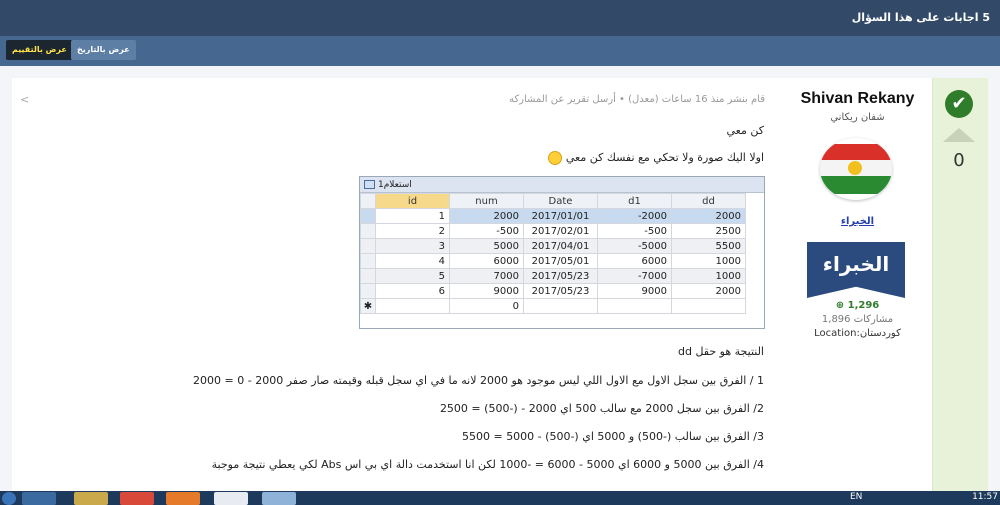  I want to click on table-cell: 4, so click(412, 261).